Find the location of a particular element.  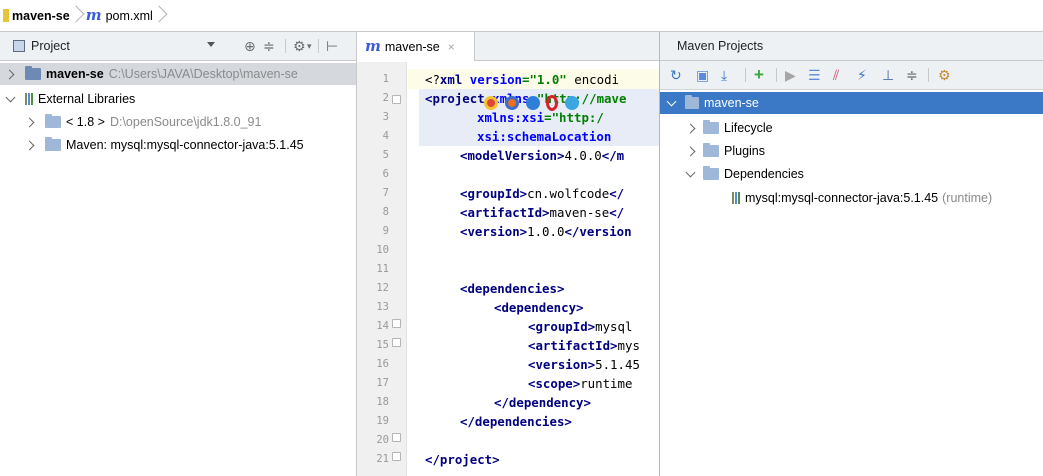

tree-item-maven-se: maven-se C:\Users\JAVA\Desktop\maven-se is located at coordinates (178, 74).